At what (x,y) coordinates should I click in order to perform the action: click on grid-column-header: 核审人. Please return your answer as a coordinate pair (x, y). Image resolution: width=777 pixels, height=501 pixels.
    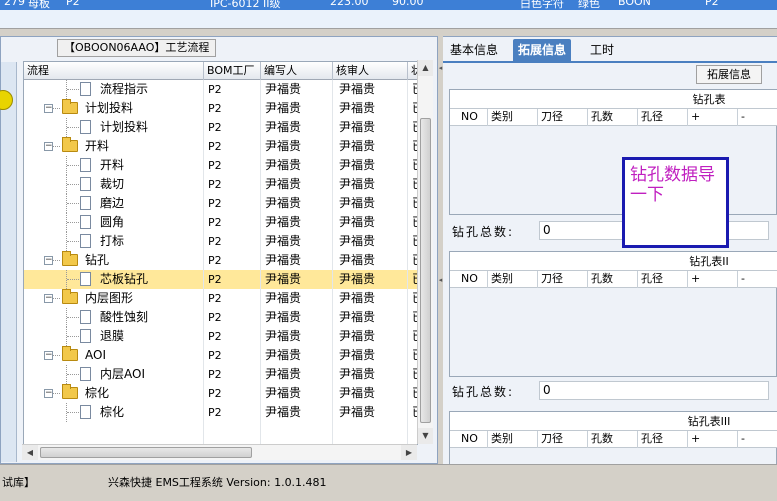
    Looking at the image, I should click on (370, 71).